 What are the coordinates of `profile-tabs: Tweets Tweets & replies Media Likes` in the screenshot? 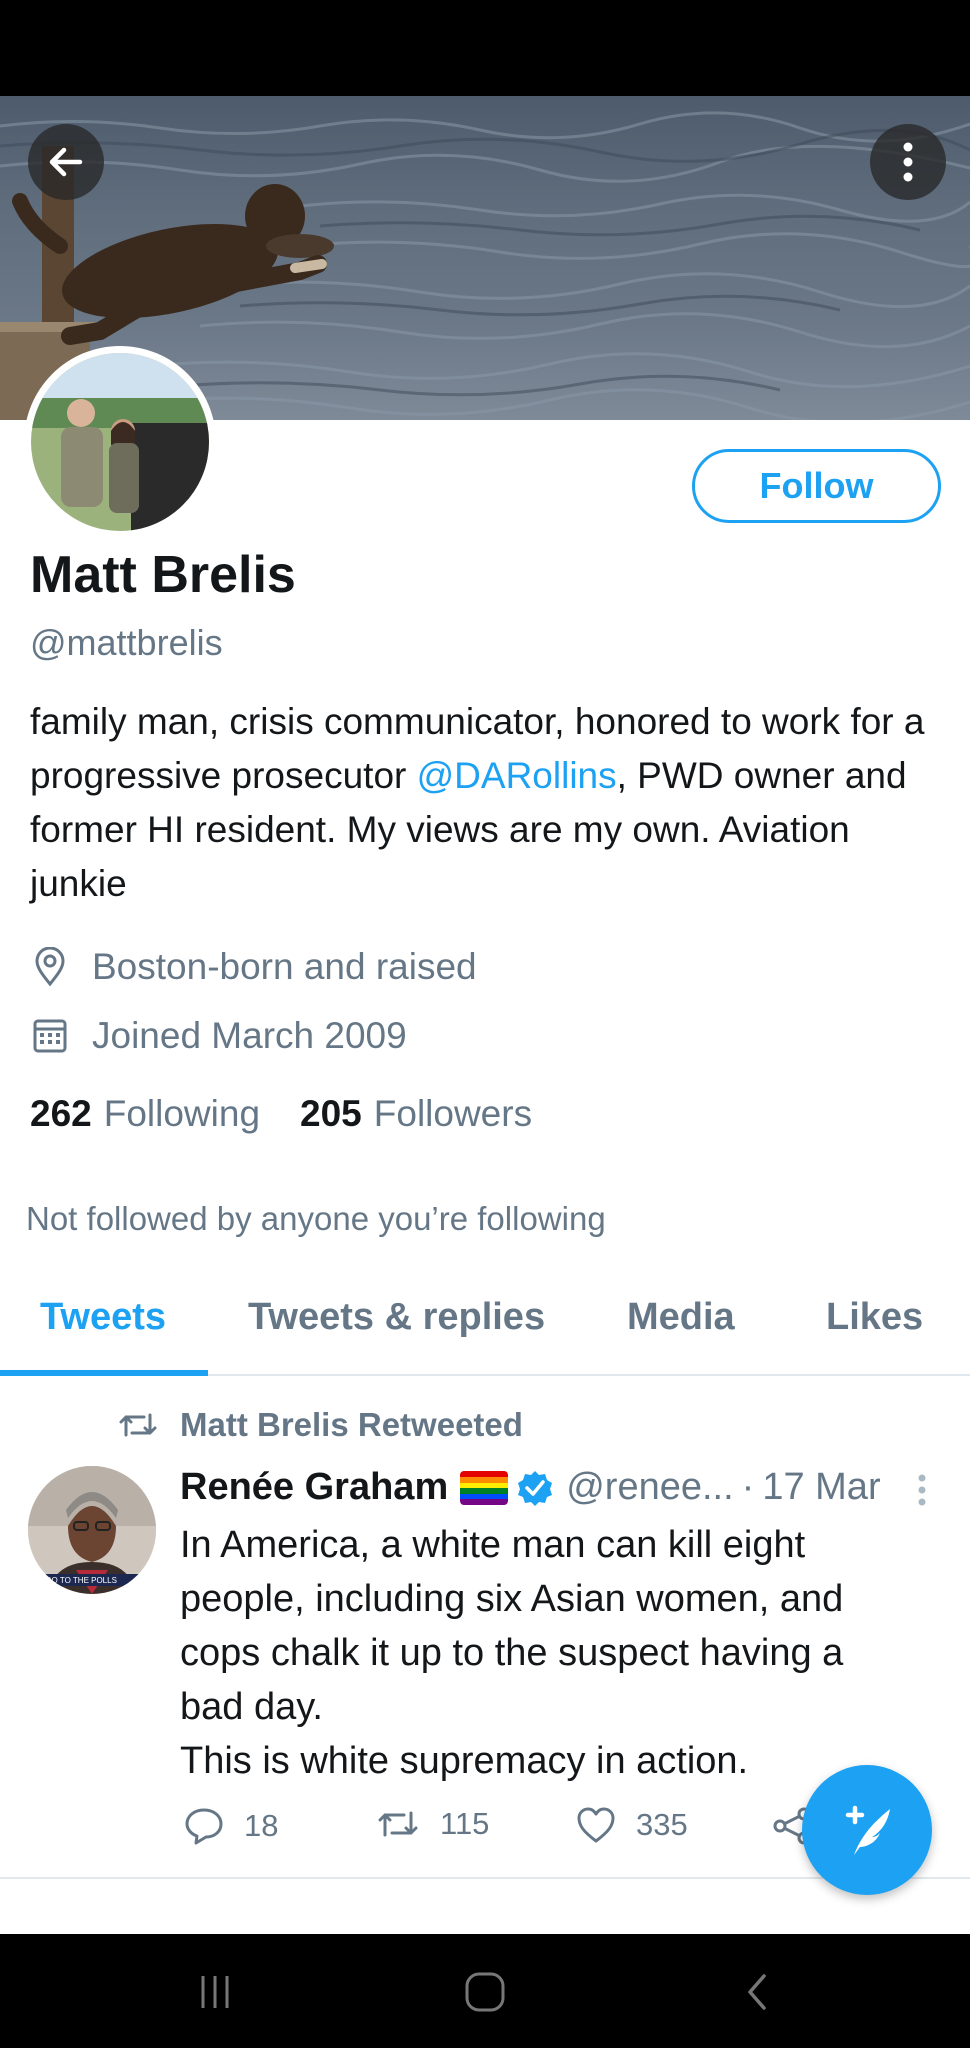 It's located at (485, 1317).